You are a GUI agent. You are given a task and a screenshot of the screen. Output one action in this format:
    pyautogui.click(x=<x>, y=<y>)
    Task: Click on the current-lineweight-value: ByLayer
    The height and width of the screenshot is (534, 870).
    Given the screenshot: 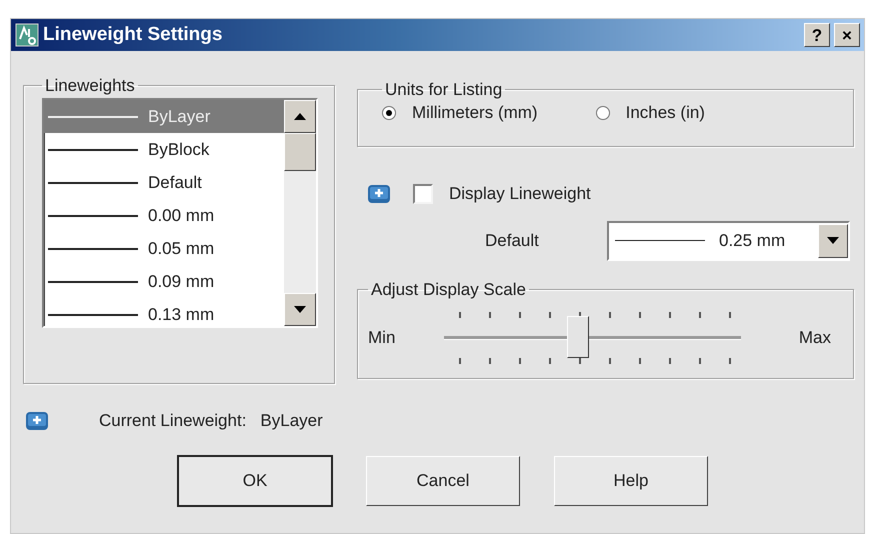 What is the action you would take?
    pyautogui.click(x=291, y=421)
    